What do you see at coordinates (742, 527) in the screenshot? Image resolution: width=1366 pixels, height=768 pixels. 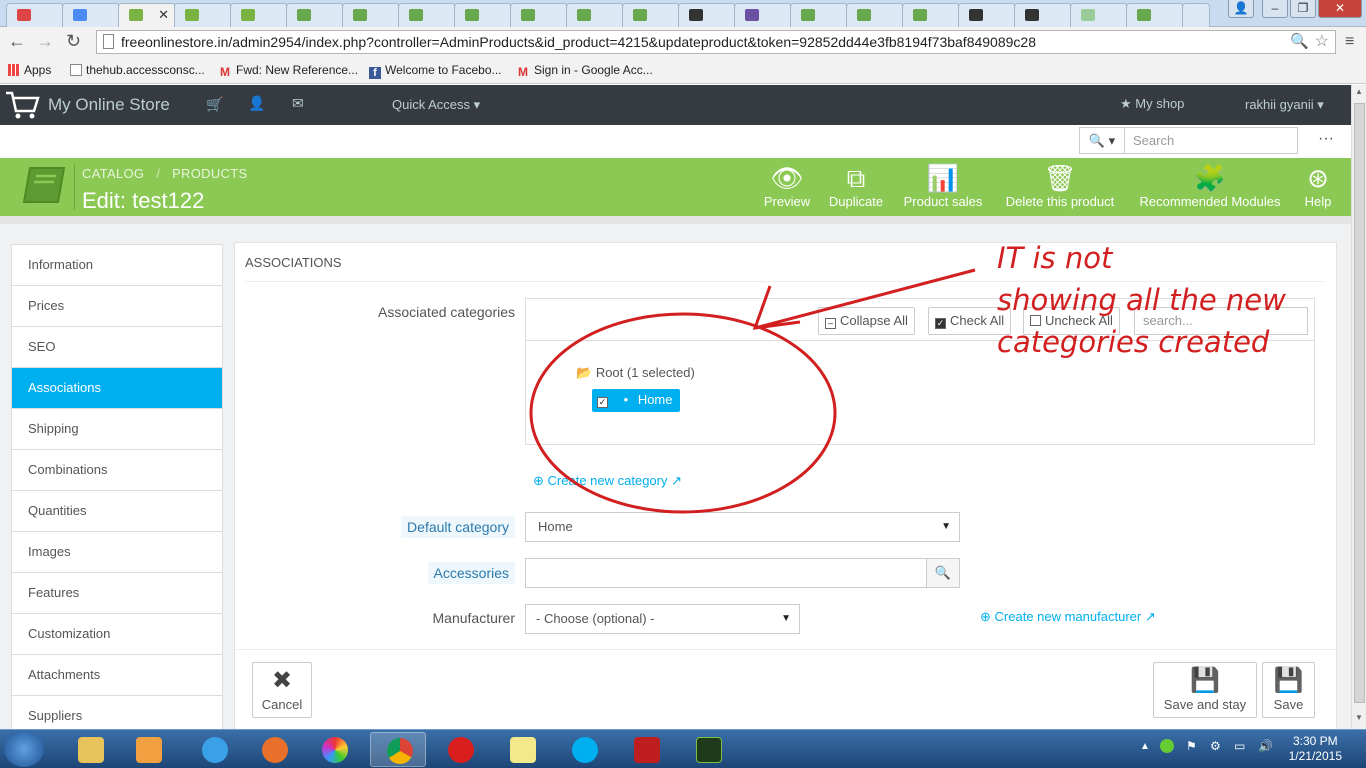 I see `default-category-select: Home ▼` at bounding box center [742, 527].